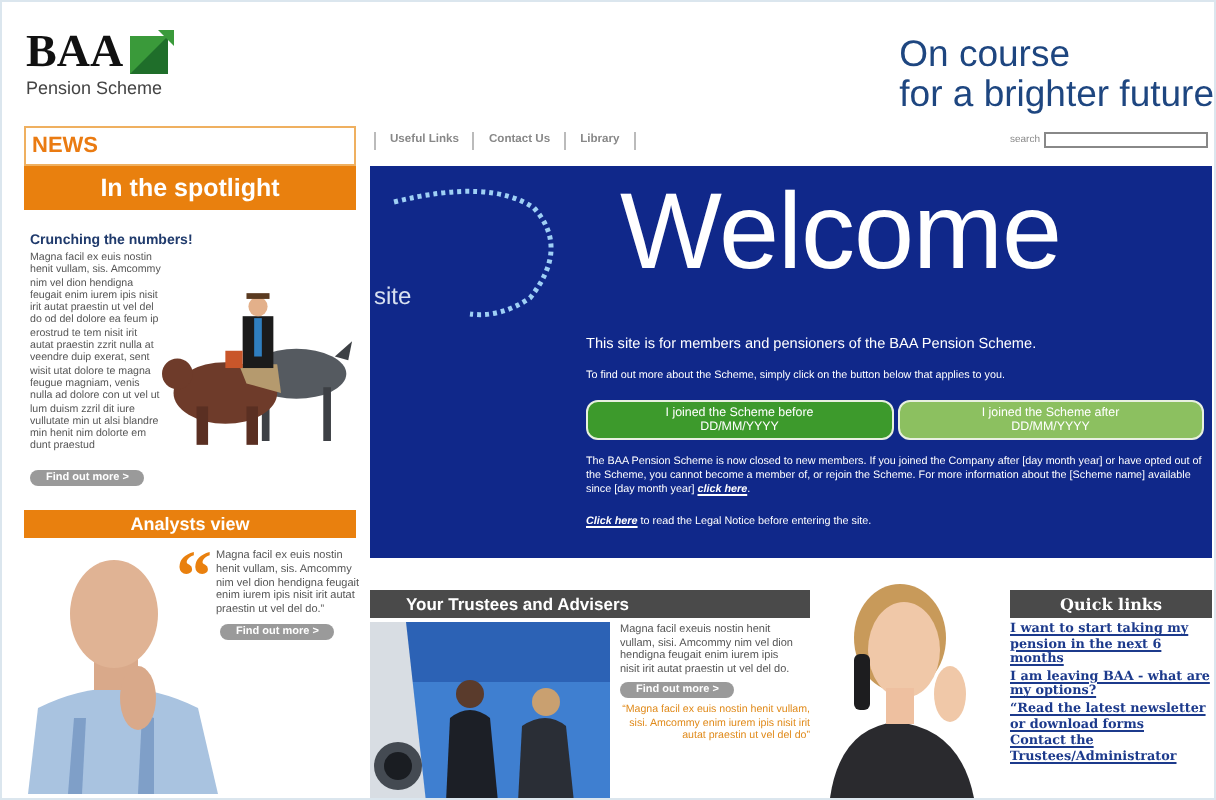 The height and width of the screenshot is (800, 1216). I want to click on trustees-banner: Your Trustees and Advisers, so click(590, 604).